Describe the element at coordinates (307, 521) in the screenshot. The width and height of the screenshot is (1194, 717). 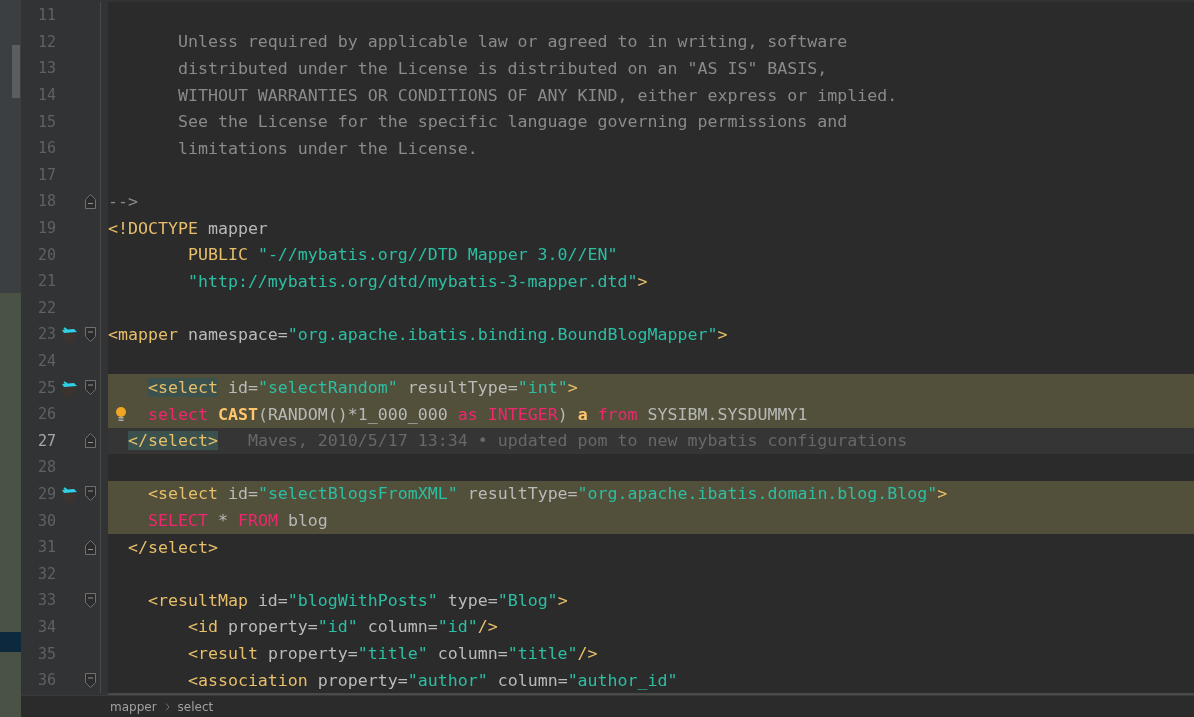
I see `code-token: blog` at that location.